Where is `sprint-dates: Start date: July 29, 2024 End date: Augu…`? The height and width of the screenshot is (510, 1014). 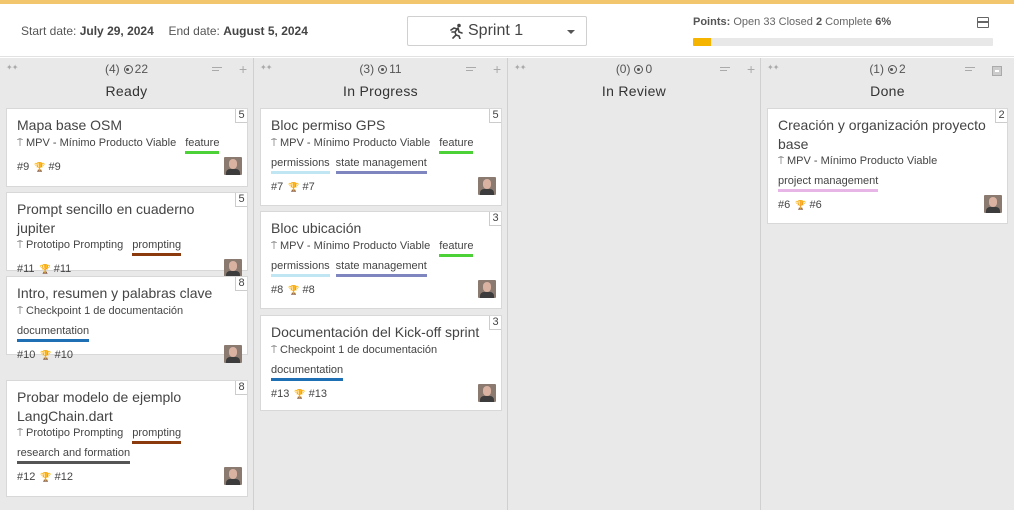 sprint-dates: Start date: July 29, 2024 End date: Augu… is located at coordinates (164, 31).